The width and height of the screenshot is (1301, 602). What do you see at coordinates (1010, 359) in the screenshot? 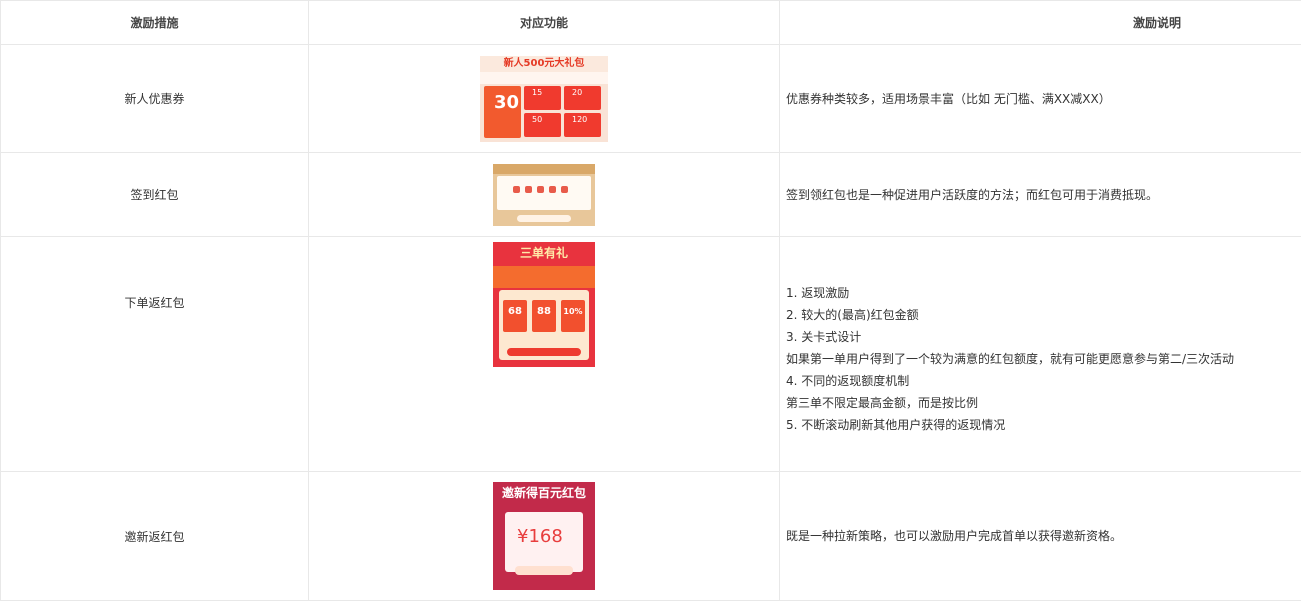
I see `description-line: 如果第一单用户得到了一个较为满意的红包额度，就有可能更愿意参与第二/三次活动` at bounding box center [1010, 359].